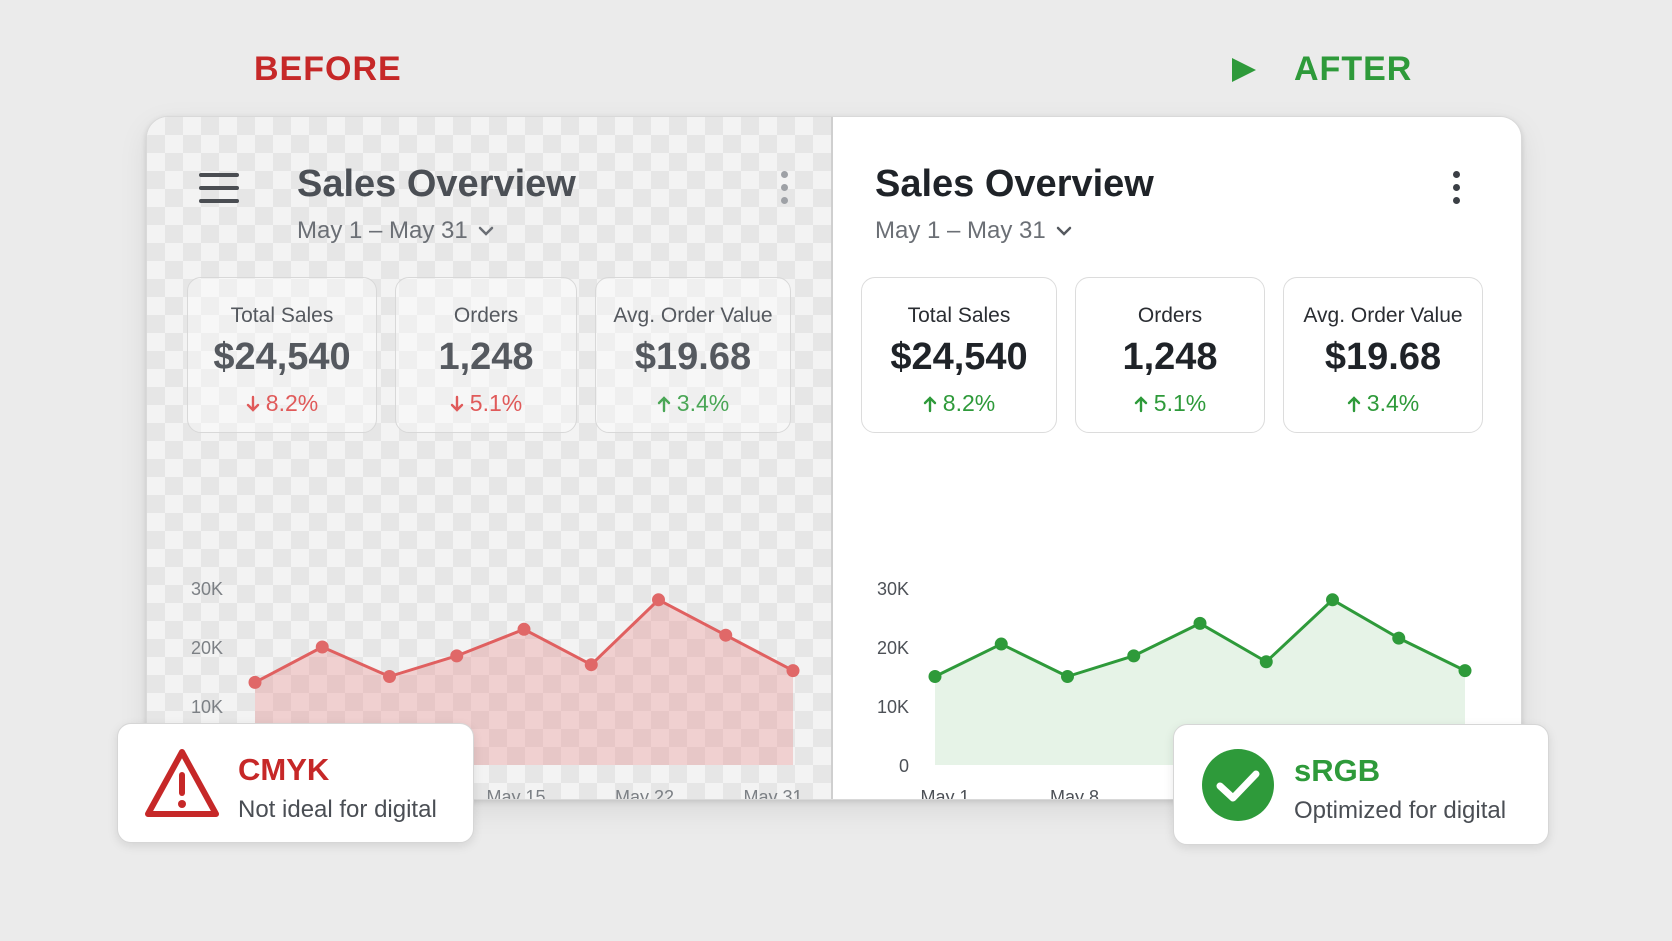 The width and height of the screenshot is (1672, 941). I want to click on x-tick-label: May 15, so click(515, 793).